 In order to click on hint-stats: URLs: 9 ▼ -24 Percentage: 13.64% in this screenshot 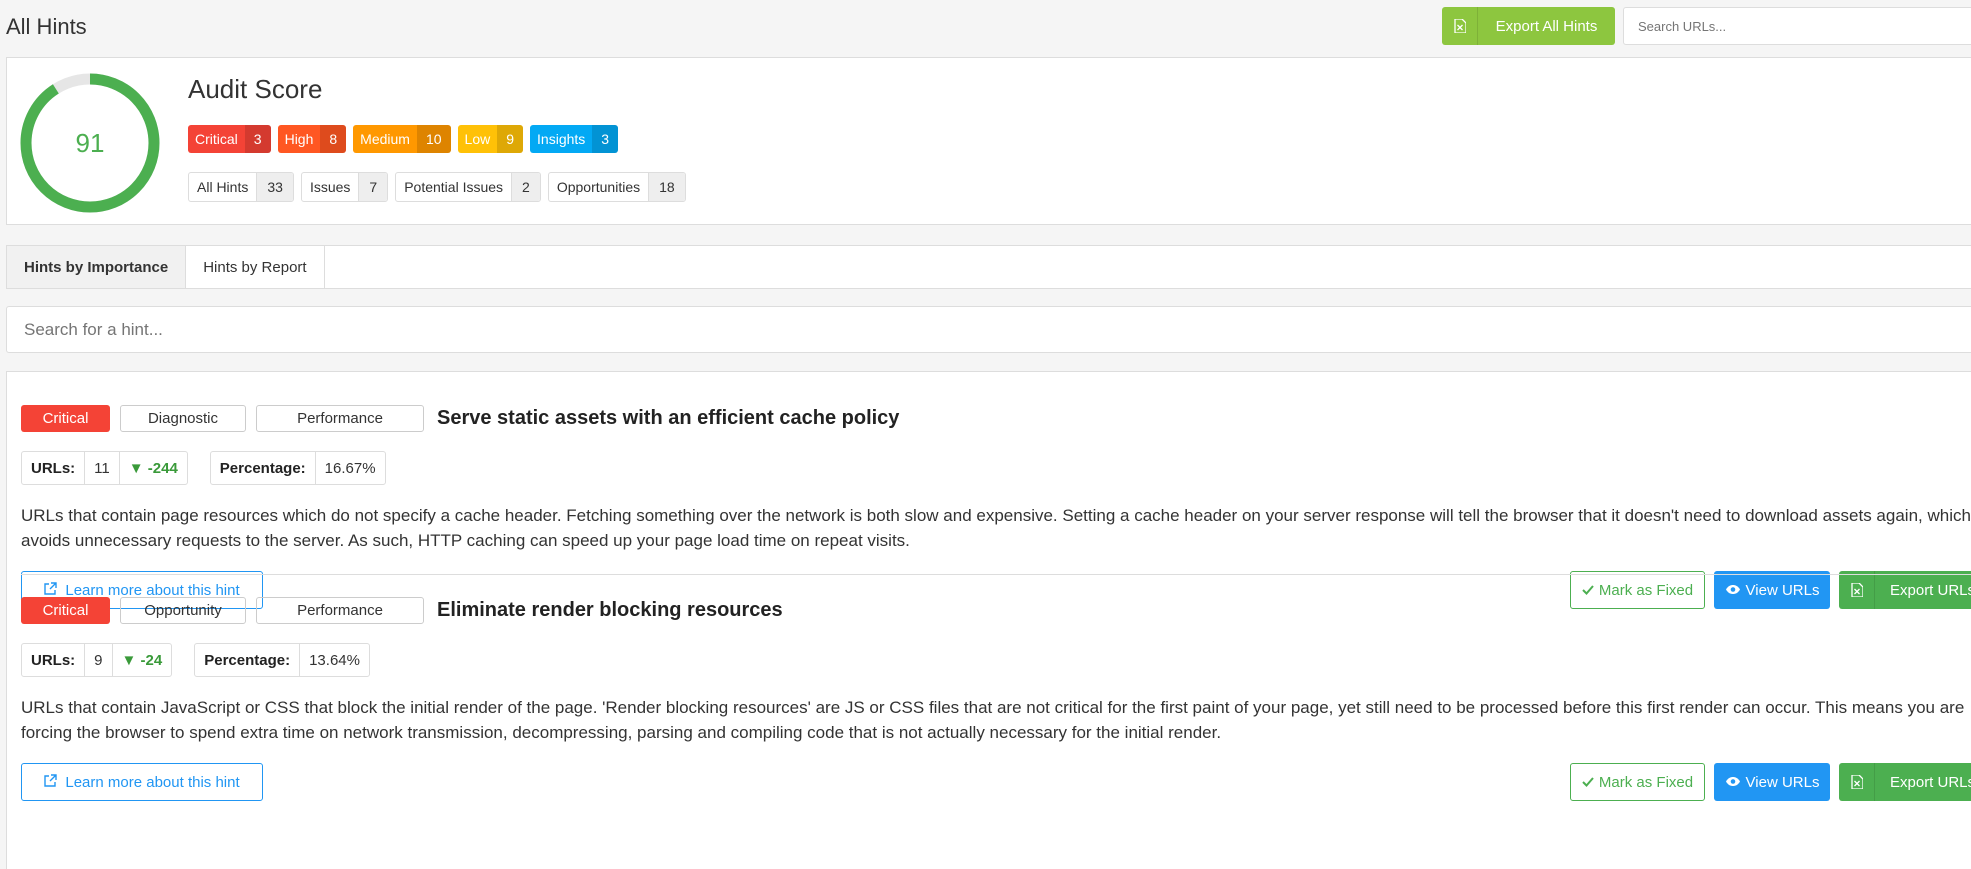, I will do `click(195, 660)`.